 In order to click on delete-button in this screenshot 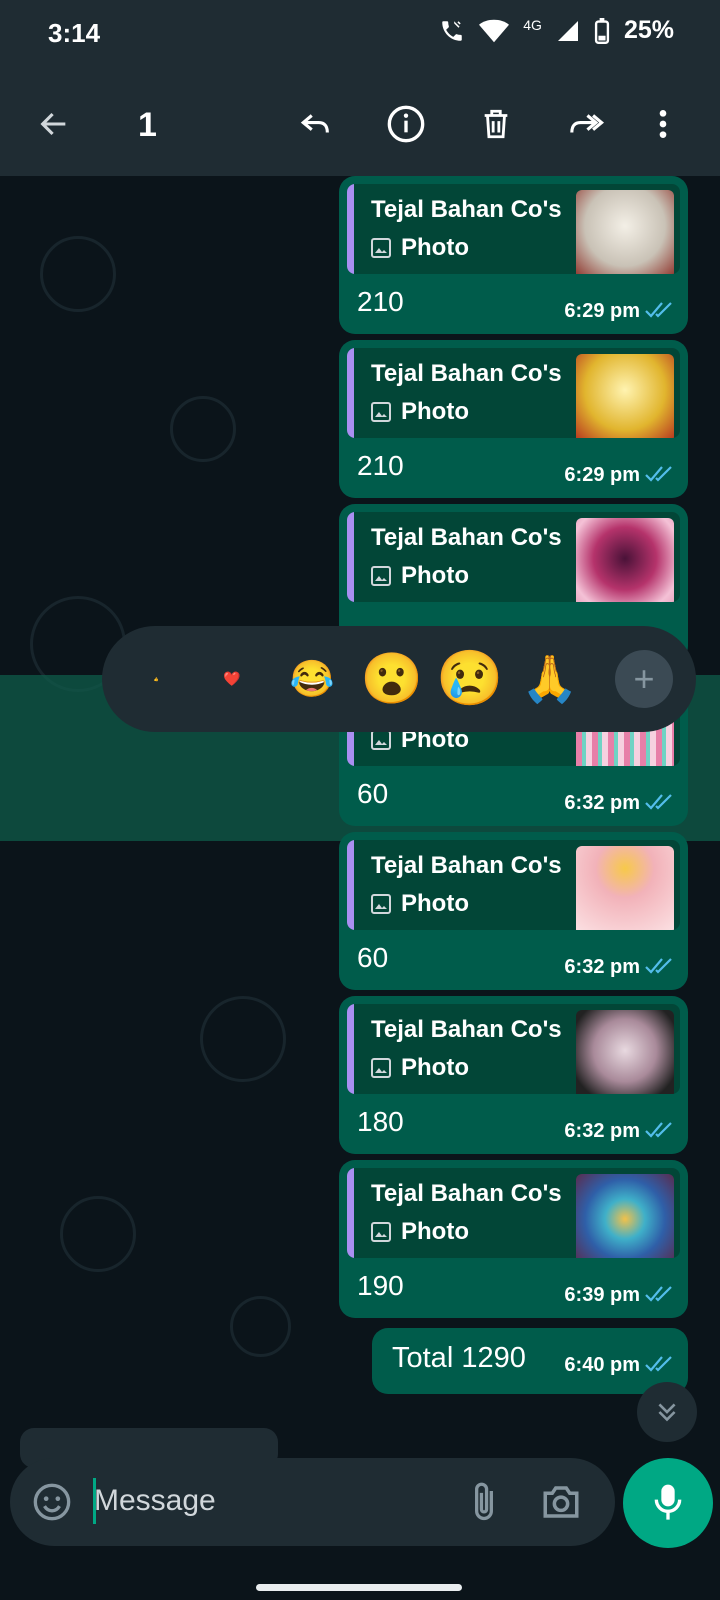, I will do `click(496, 124)`.